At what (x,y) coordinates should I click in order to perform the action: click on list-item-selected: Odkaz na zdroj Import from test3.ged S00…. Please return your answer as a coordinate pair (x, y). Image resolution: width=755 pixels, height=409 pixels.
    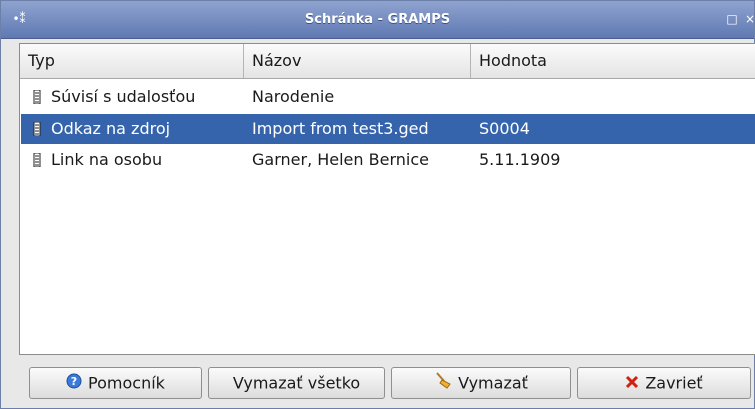
    Looking at the image, I should click on (388, 129).